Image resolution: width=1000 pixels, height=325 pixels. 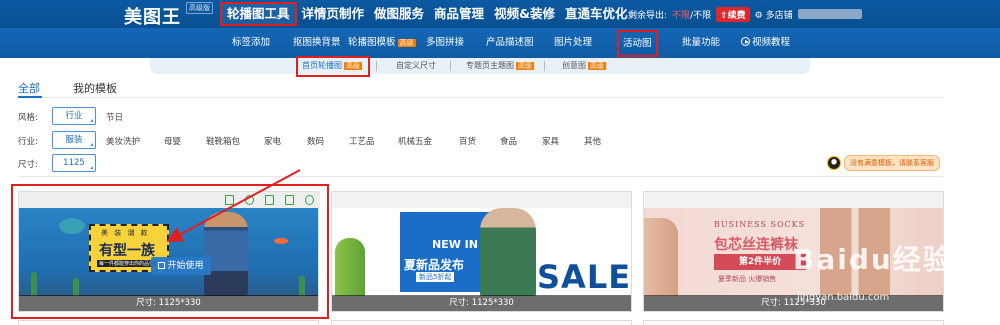 I want to click on next-row-cards, so click(x=481, y=322).